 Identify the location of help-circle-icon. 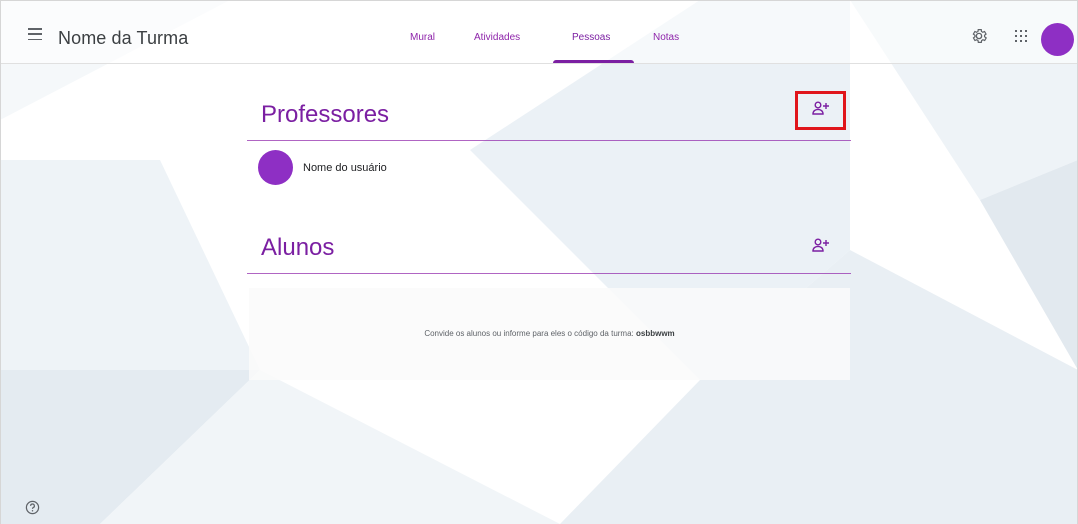
(32, 507).